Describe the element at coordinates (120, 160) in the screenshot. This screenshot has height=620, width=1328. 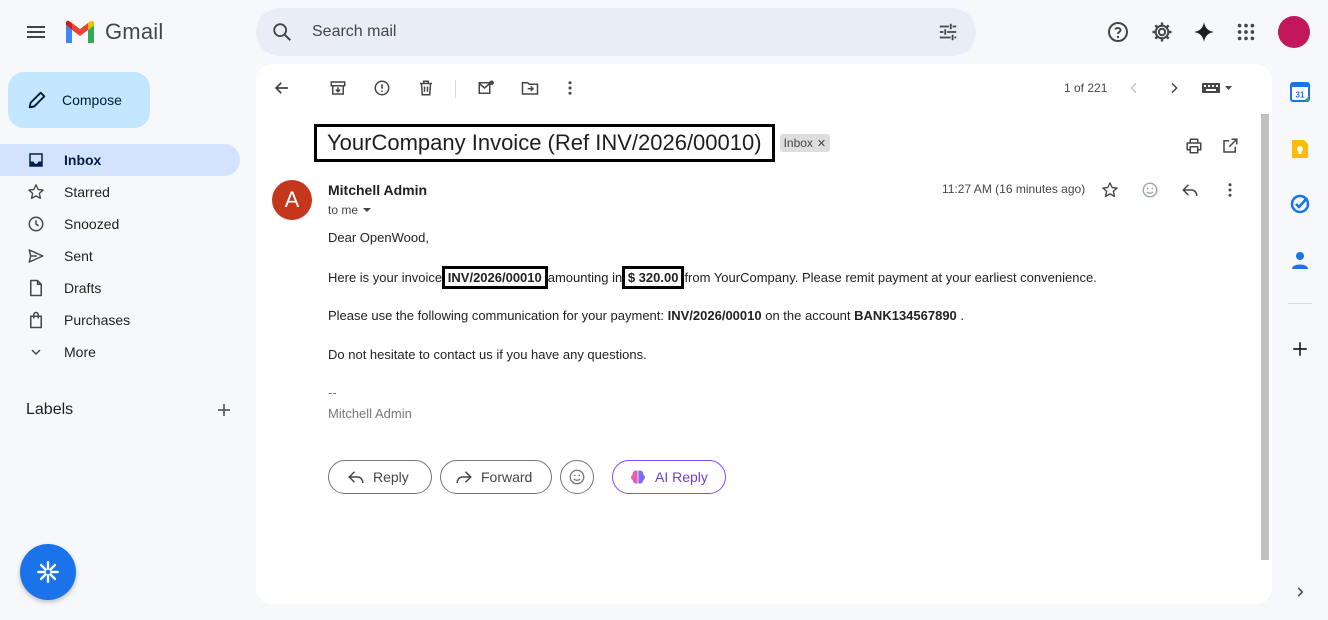
I see `sidebar-item-inbox: Inbox` at that location.